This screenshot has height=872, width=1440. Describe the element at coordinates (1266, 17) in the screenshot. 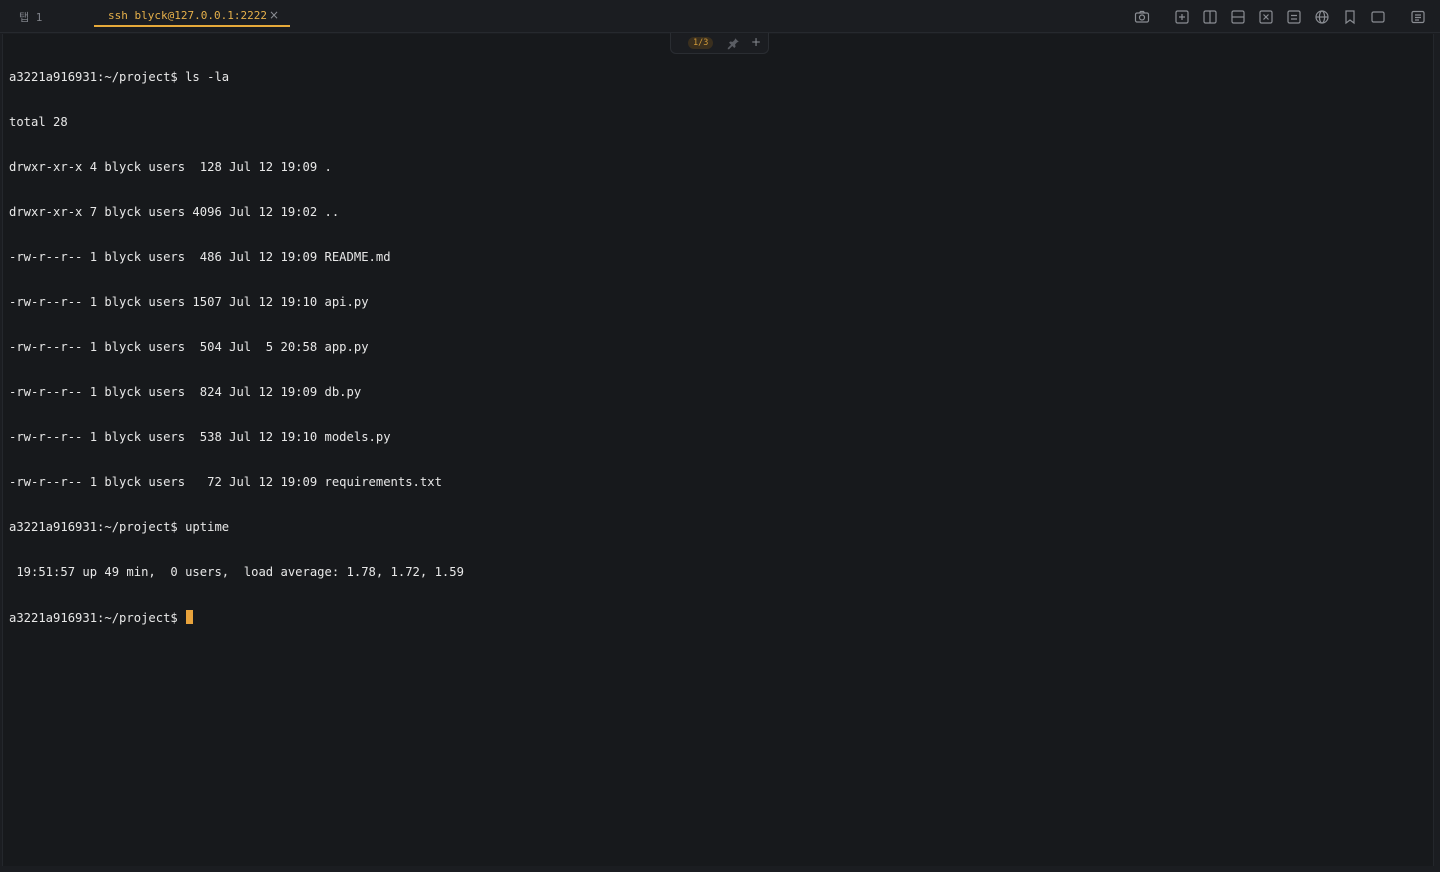

I see `close-pane-icon` at that location.